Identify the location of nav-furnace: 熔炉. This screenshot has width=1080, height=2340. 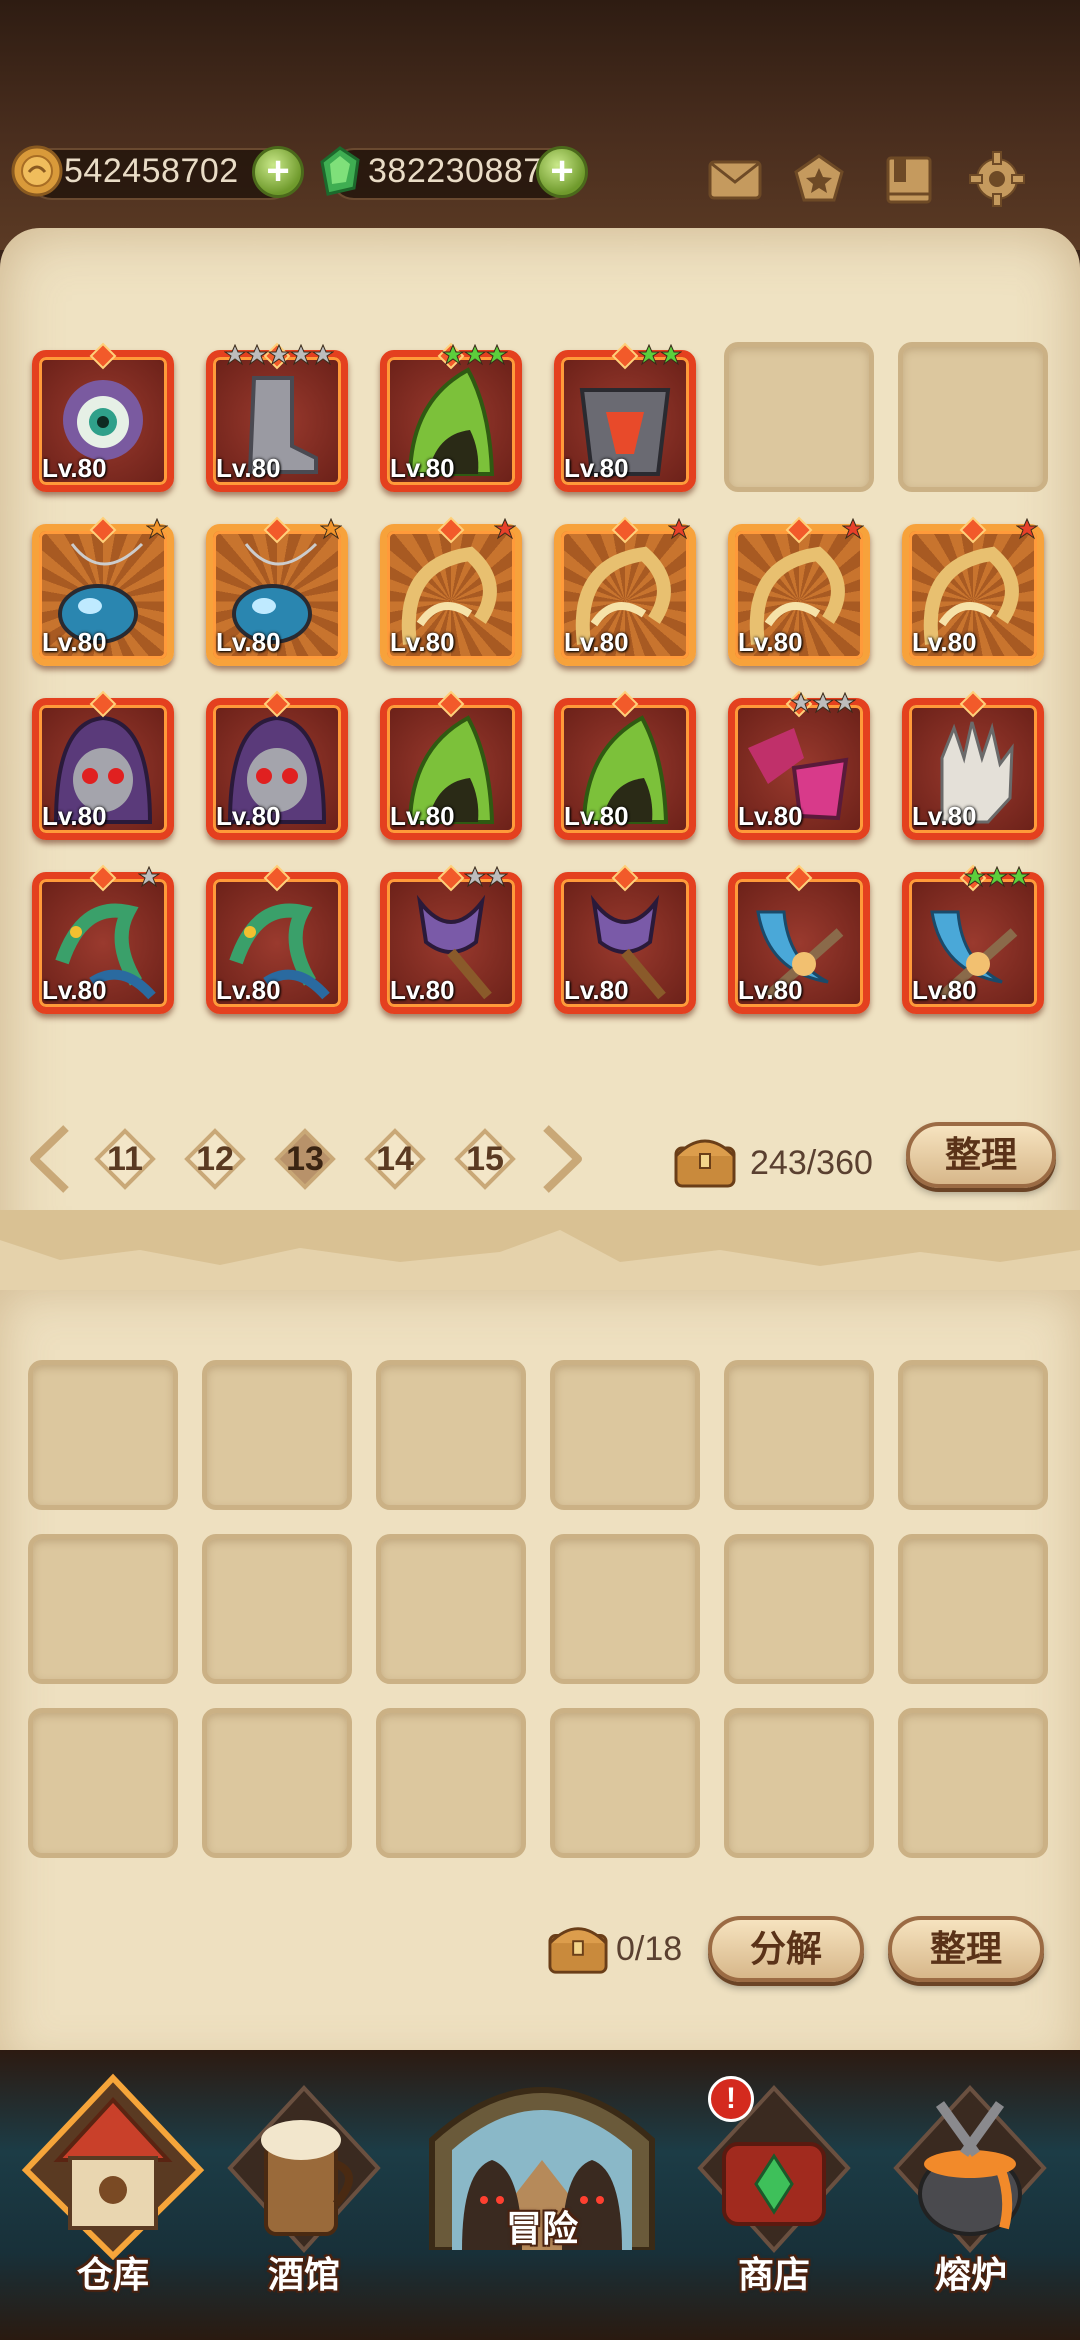
(971, 2194).